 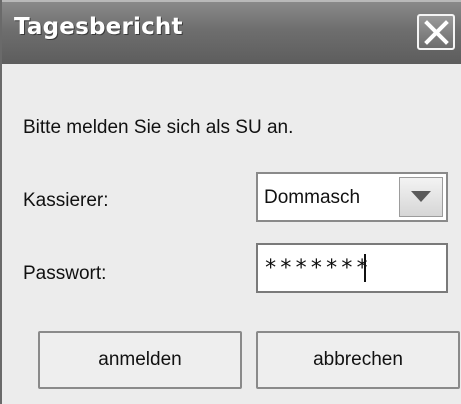 What do you see at coordinates (140, 360) in the screenshot?
I see `login-button: anmelden` at bounding box center [140, 360].